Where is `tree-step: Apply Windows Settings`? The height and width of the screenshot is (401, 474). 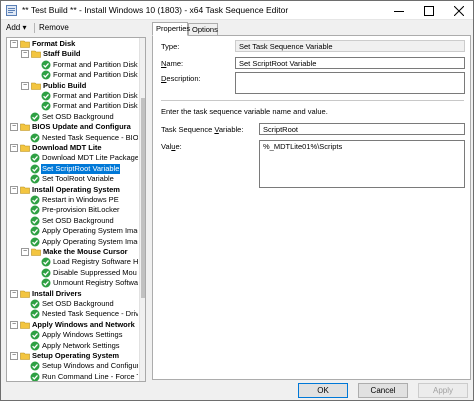 tree-step: Apply Windows Settings is located at coordinates (72, 335).